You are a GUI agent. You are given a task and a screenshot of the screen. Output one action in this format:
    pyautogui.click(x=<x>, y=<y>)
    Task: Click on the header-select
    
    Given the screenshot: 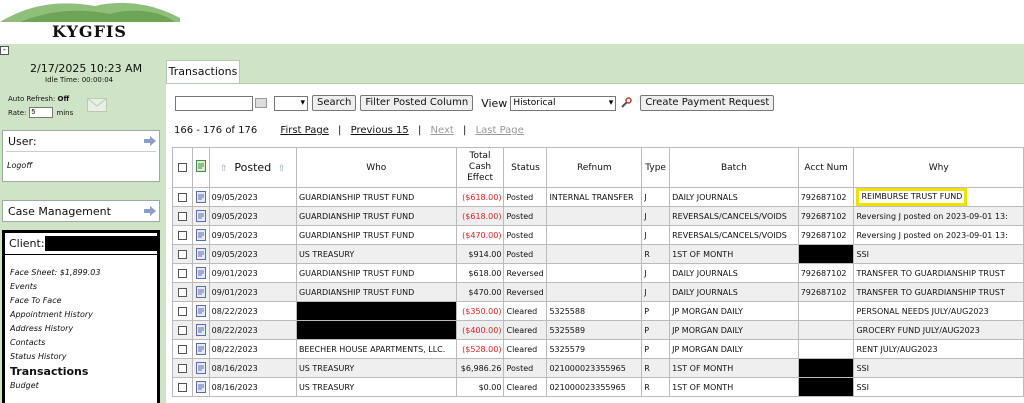 What is the action you would take?
    pyautogui.click(x=182, y=167)
    